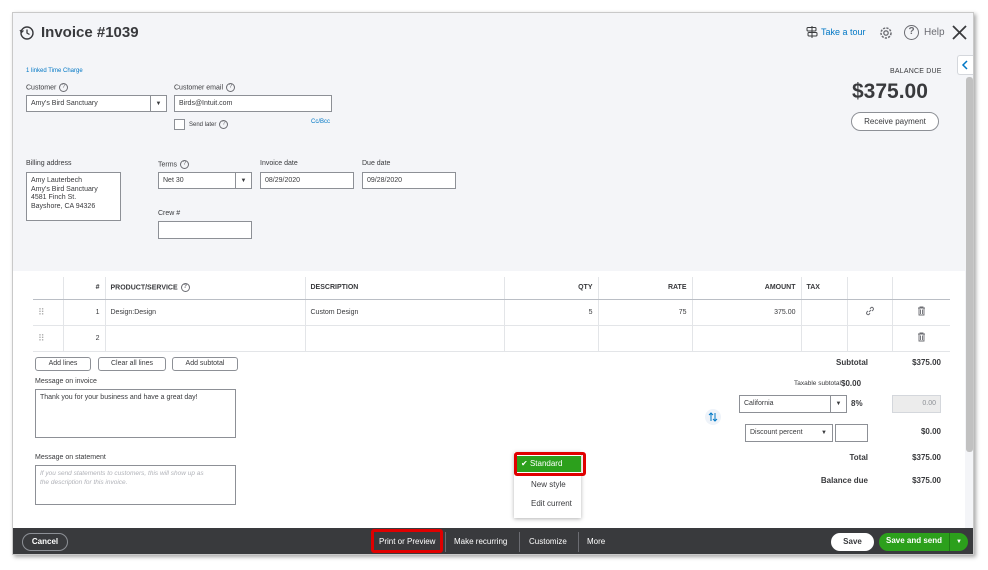 The image size is (988, 570). What do you see at coordinates (959, 32) in the screenshot?
I see `close-icon` at bounding box center [959, 32].